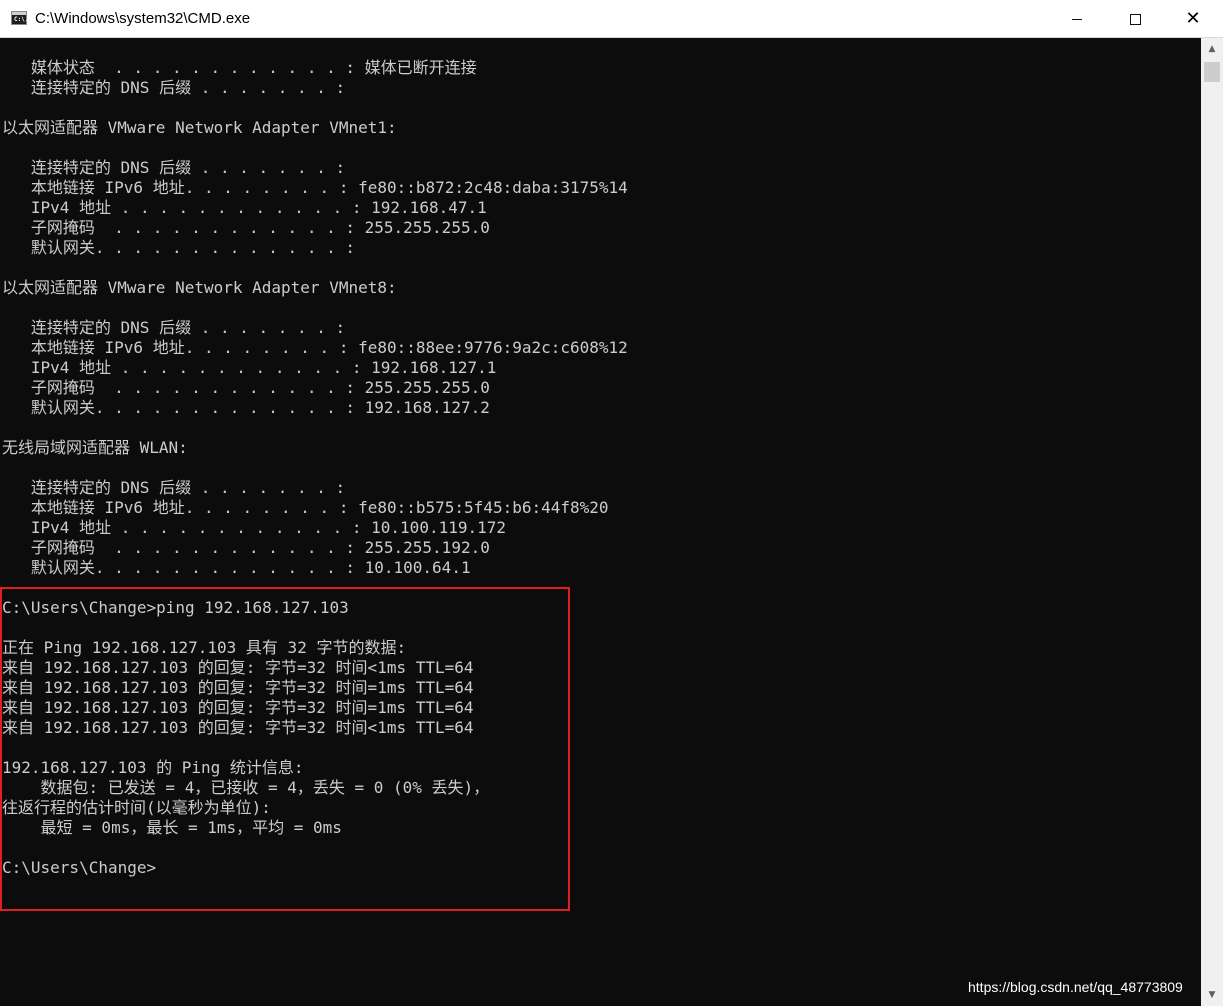 Image resolution: width=1223 pixels, height=1006 pixels. What do you see at coordinates (199, 287) in the screenshot?
I see `console-line: 以太网适配器 VMware Network Adapter VMnet8:` at bounding box center [199, 287].